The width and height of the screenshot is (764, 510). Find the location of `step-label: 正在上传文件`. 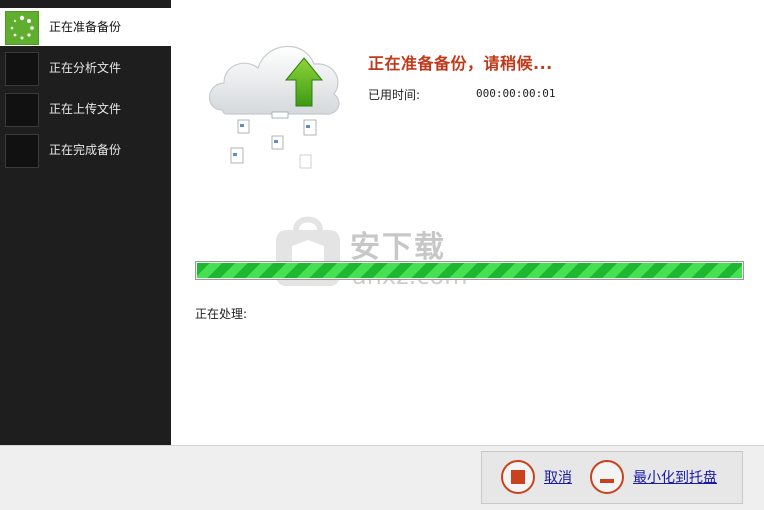

step-label: 正在上传文件 is located at coordinates (85, 109).